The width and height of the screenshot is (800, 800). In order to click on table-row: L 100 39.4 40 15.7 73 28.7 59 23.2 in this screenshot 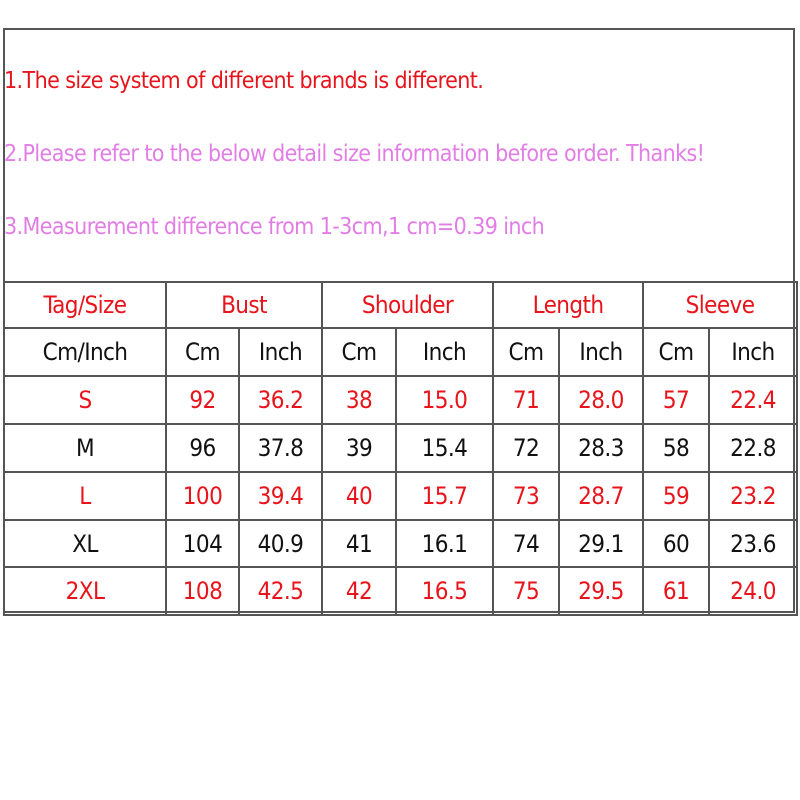, I will do `click(401, 496)`.